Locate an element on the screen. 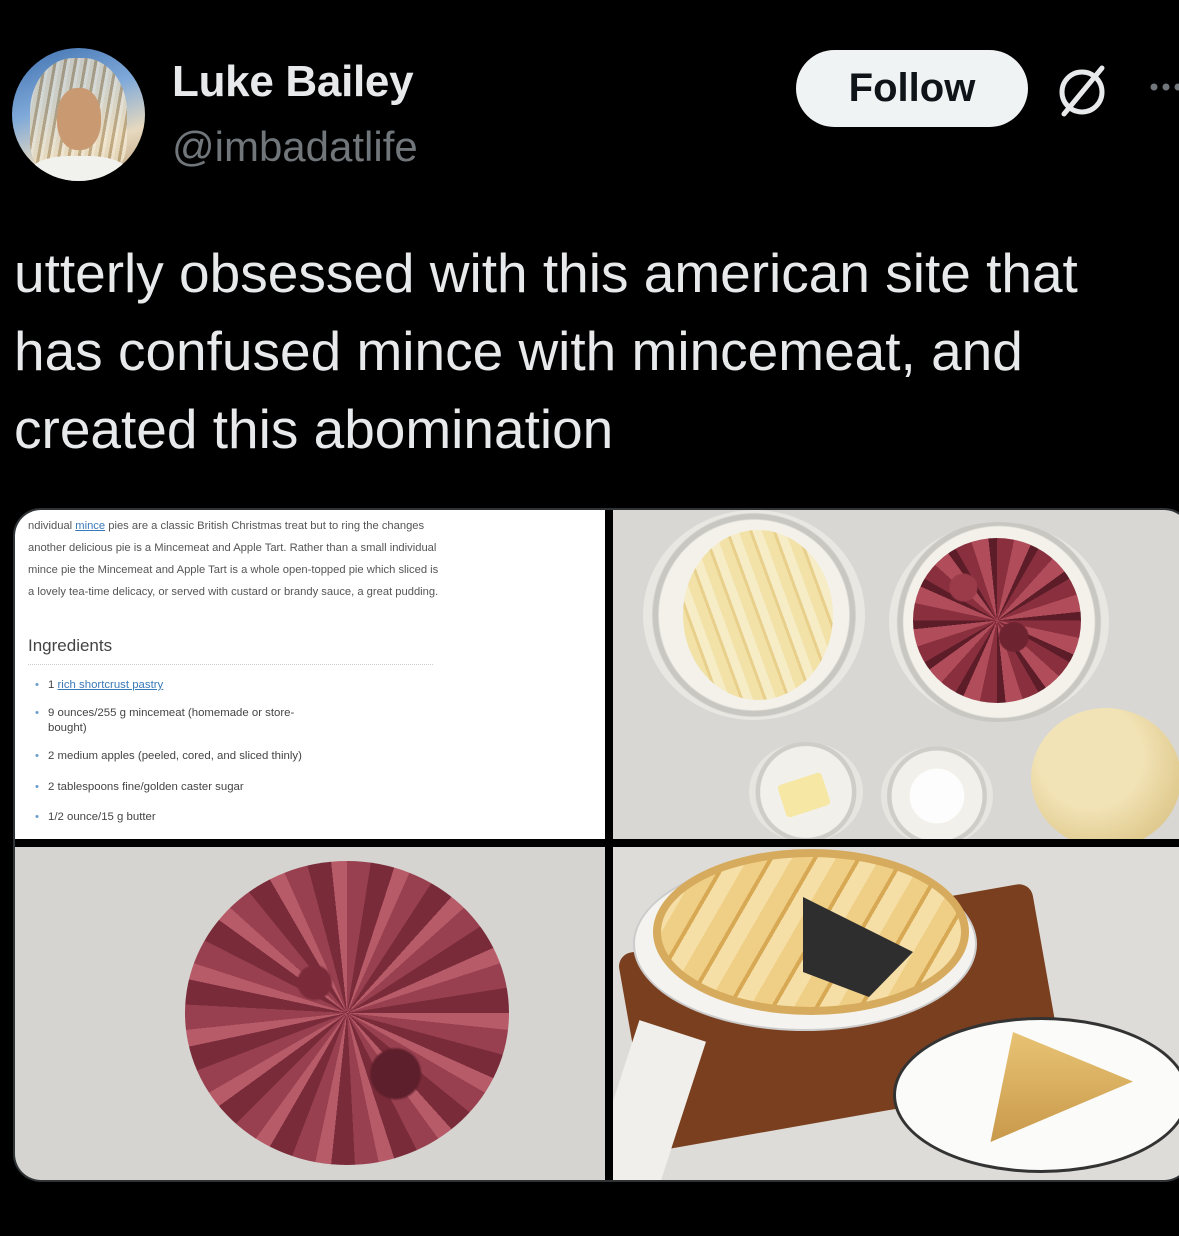 This screenshot has width=1179, height=1236. minced-meat is located at coordinates (997, 620).